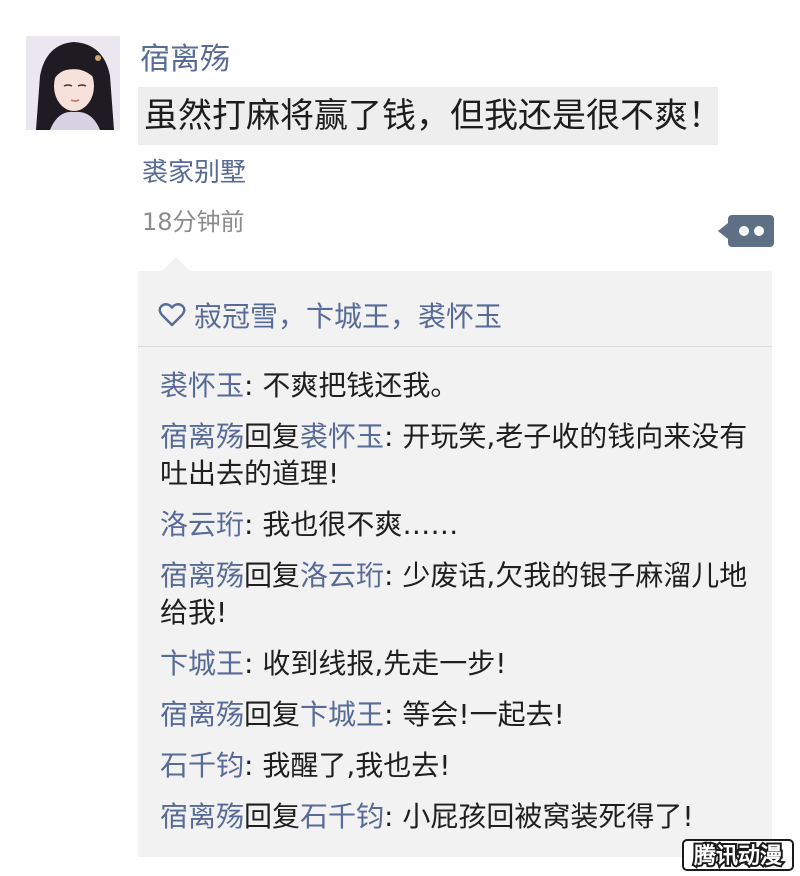 This screenshot has width=800, height=876. Describe the element at coordinates (194, 173) in the screenshot. I see `post-location: 裘家别墅` at that location.